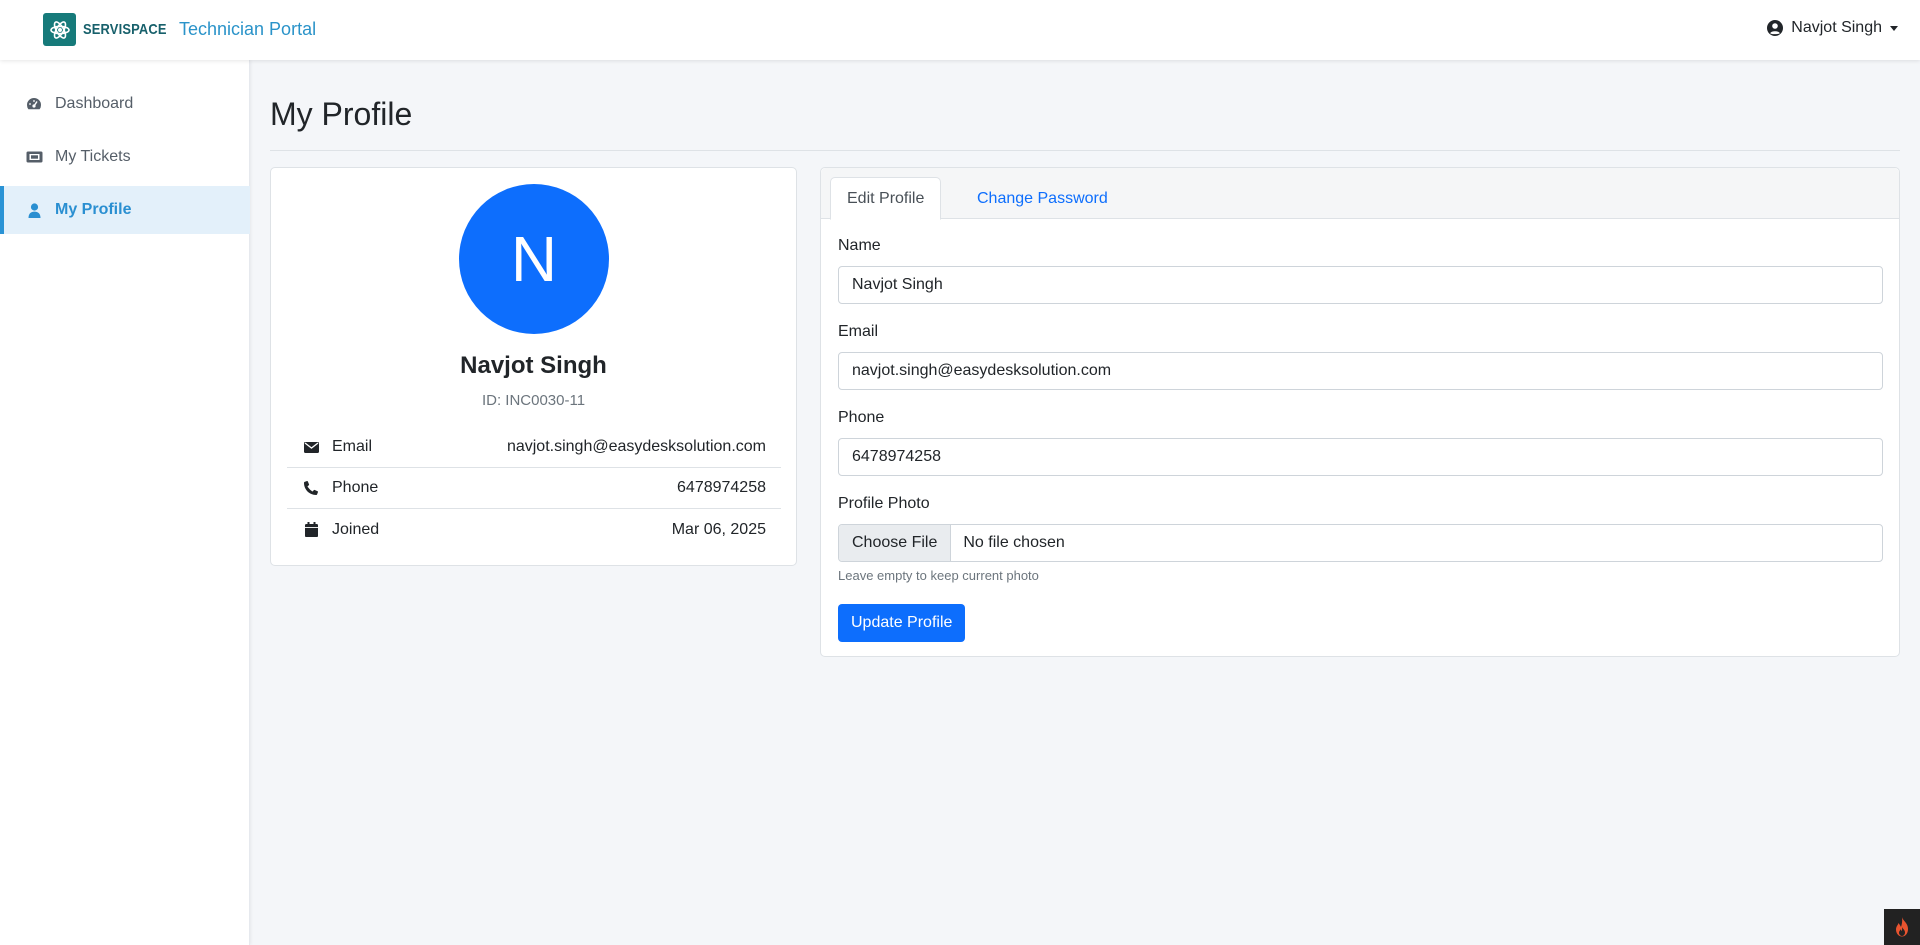  Describe the element at coordinates (1836, 27) in the screenshot. I see `user-name: Navjot Singh` at that location.